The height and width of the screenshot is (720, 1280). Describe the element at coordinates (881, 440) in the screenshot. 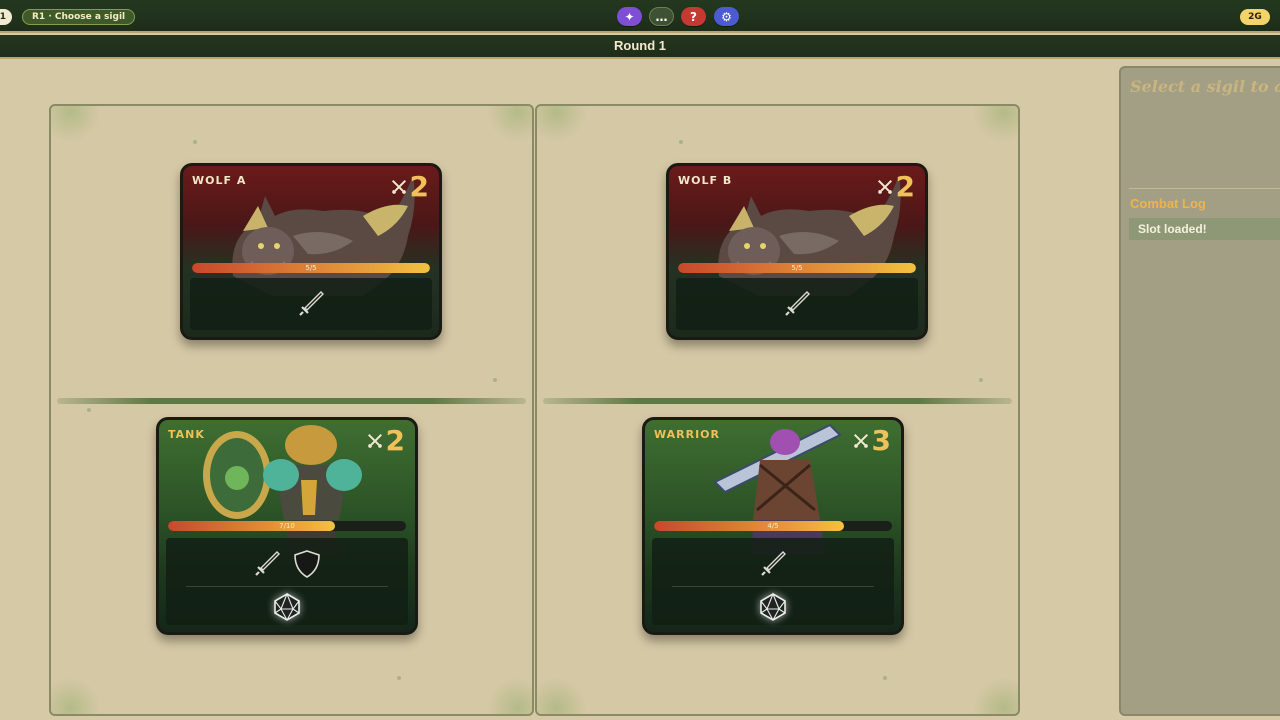

I see `attack-value: 3` at that location.